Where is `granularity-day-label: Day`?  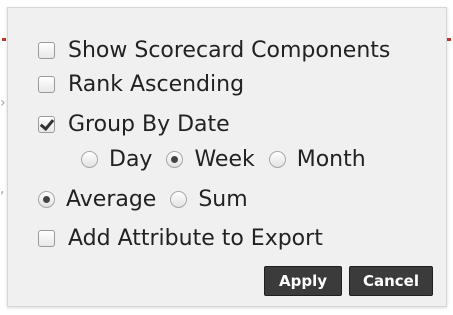
granularity-day-label: Day is located at coordinates (131, 159).